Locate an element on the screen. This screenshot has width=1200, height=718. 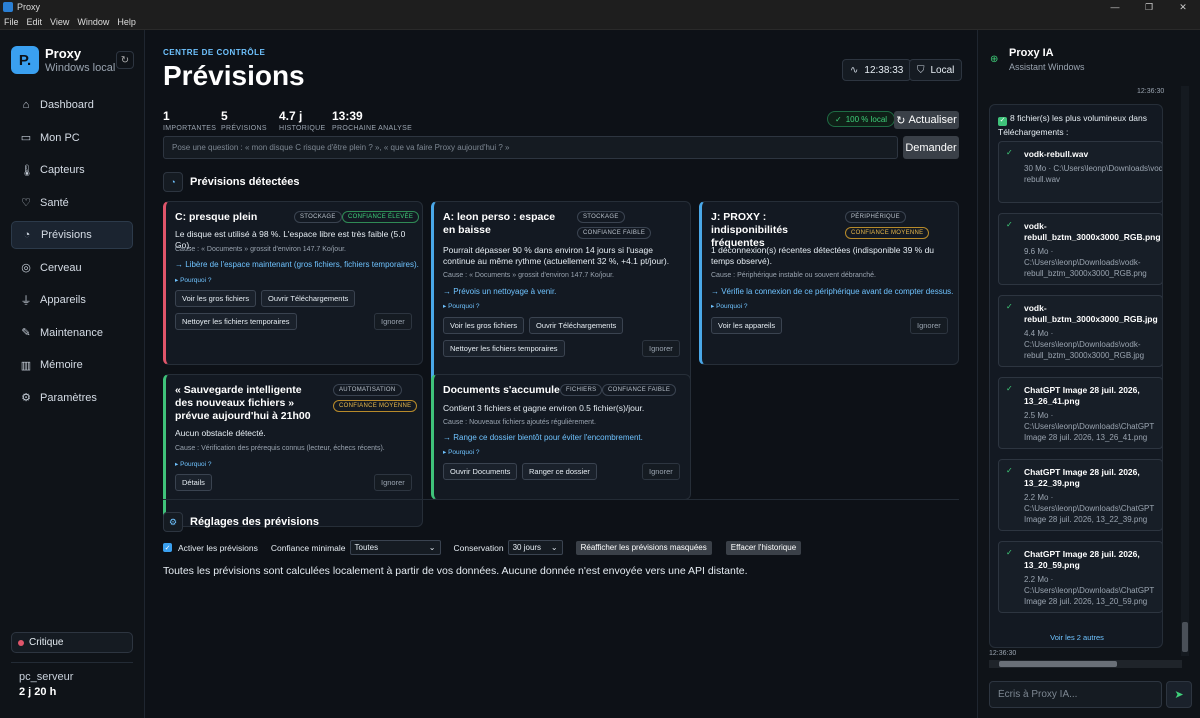
menu-view: View is located at coordinates (59, 22).